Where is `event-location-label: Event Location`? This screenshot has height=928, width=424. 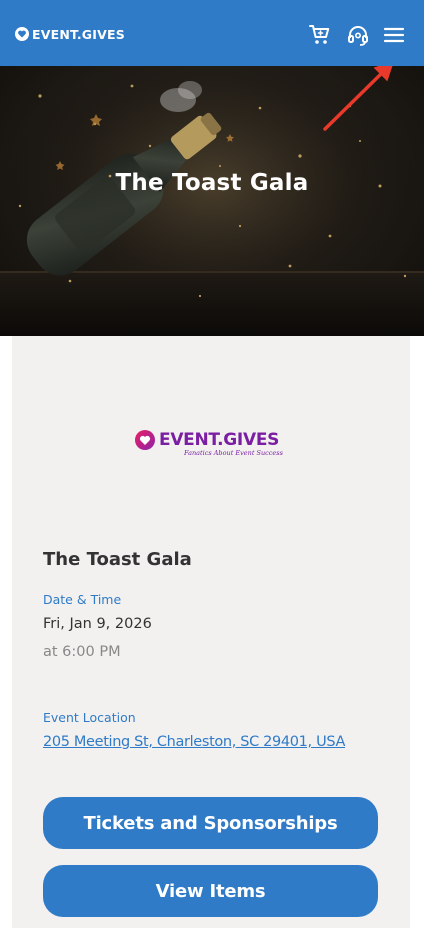
event-location-label: Event Location is located at coordinates (89, 717).